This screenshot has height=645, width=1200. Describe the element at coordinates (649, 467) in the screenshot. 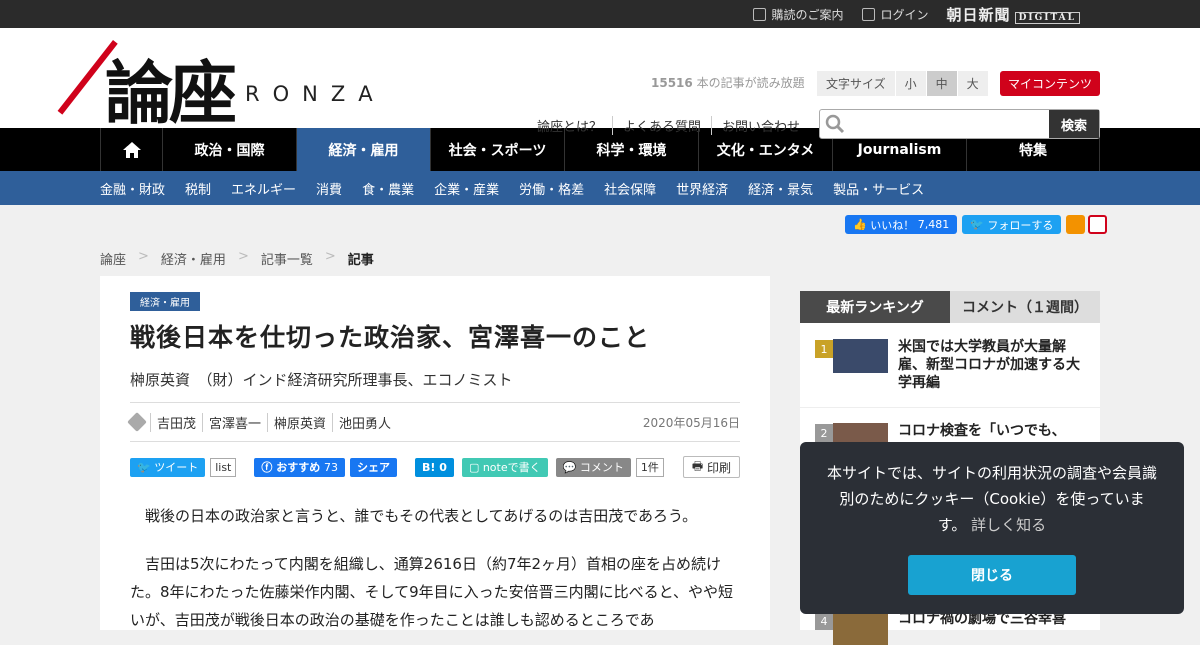

I see `comment-count: 1件` at that location.